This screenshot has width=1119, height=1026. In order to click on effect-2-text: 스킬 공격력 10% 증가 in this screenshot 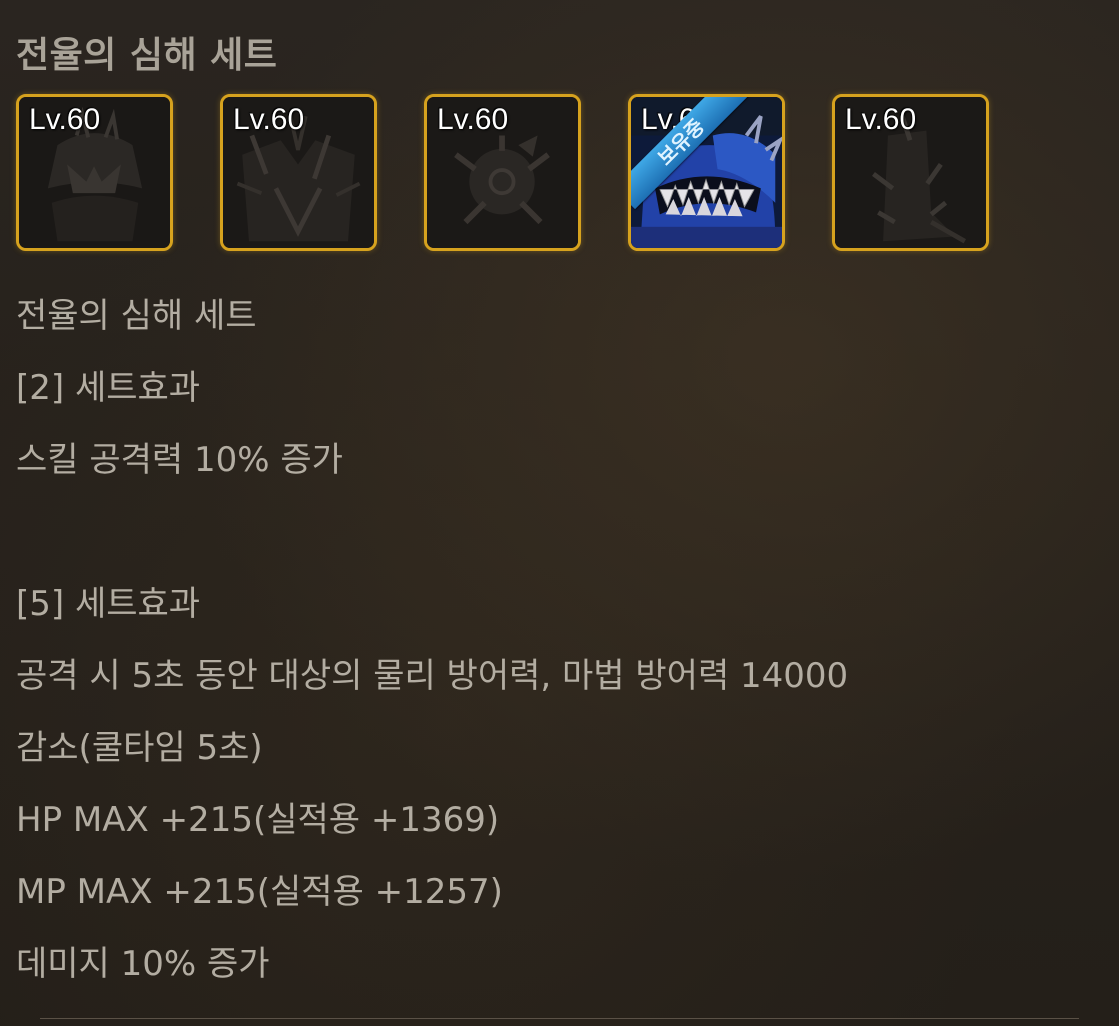, I will do `click(179, 460)`.